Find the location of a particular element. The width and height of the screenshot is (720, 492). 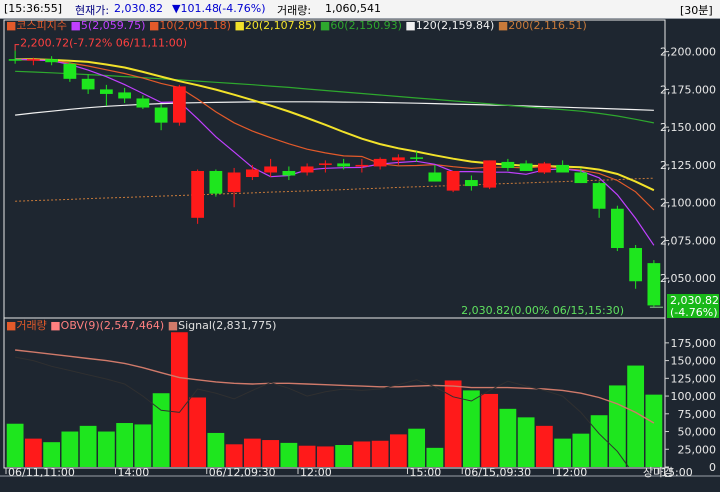

volume-tick-label: 75,000 is located at coordinates (697, 414).